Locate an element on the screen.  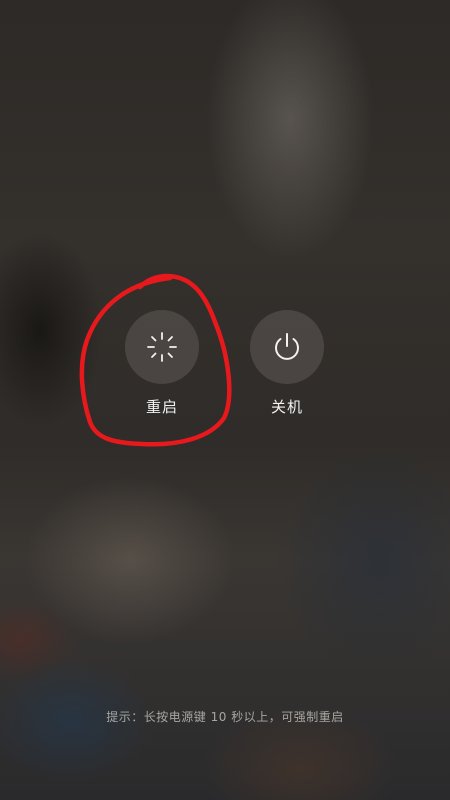
power-off-action: 关机 is located at coordinates (287, 363).